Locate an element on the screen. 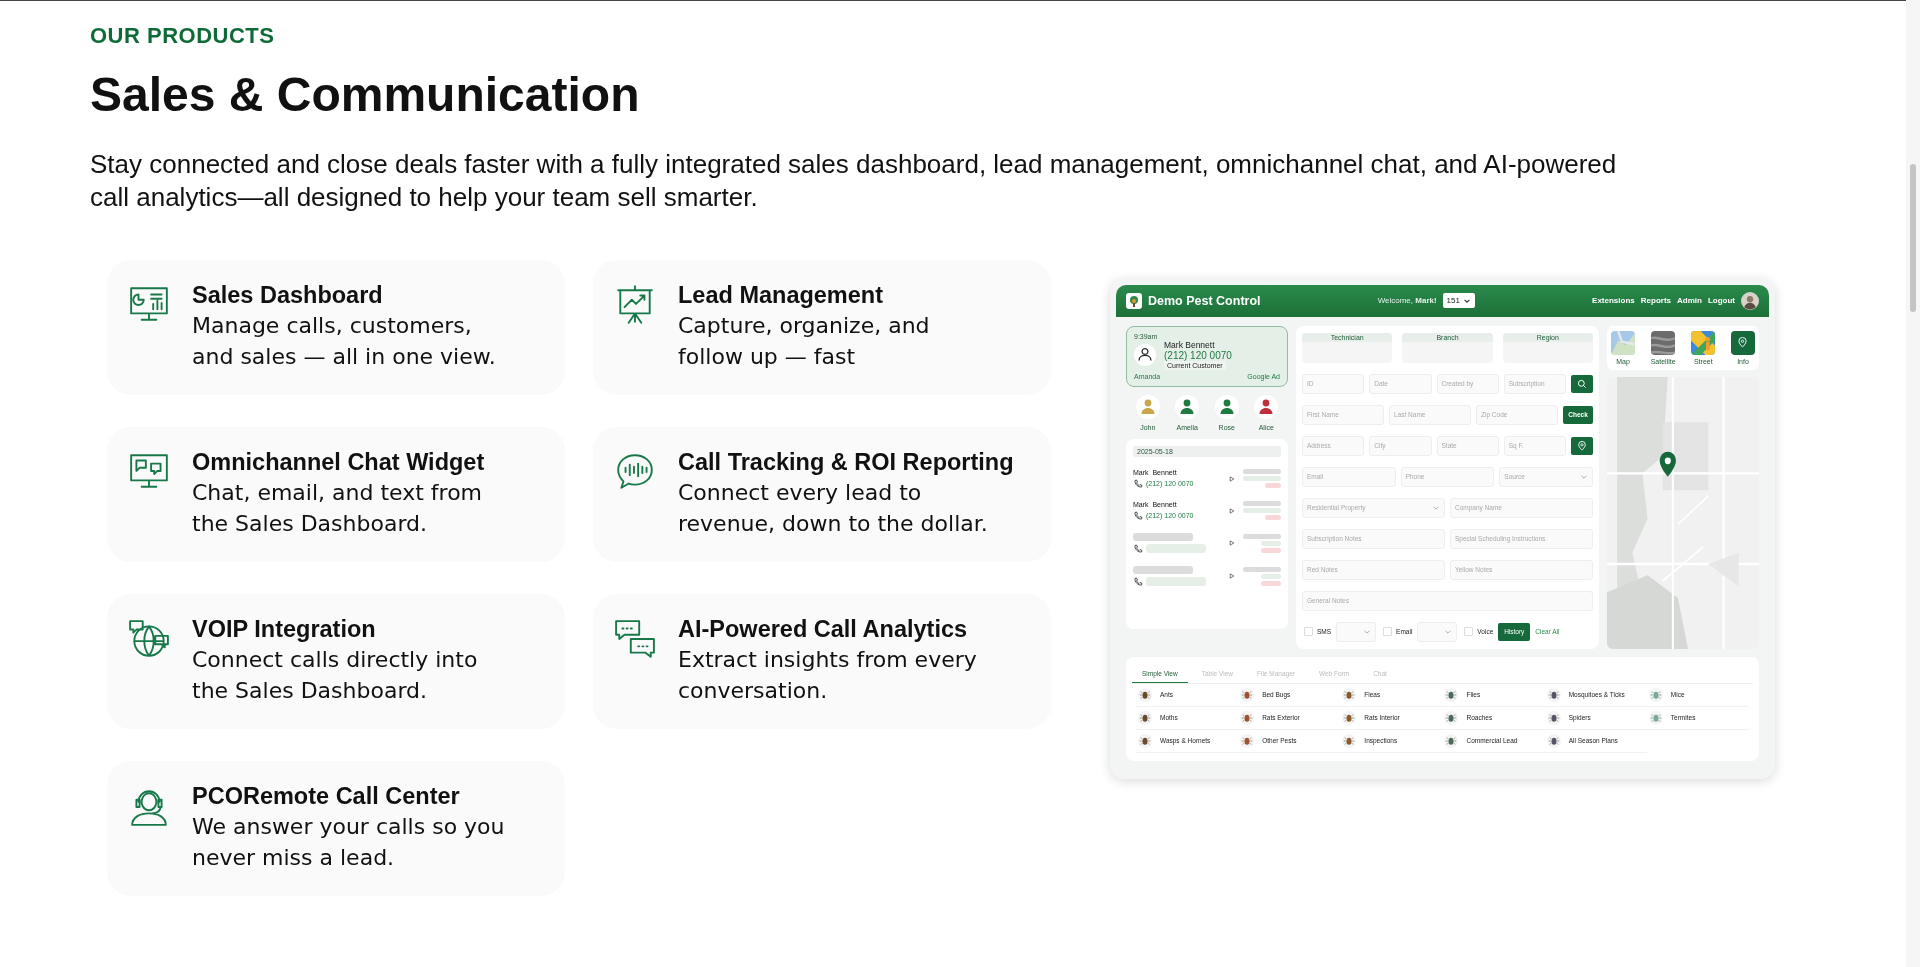  product-title: Lead Management is located at coordinates (781, 295).